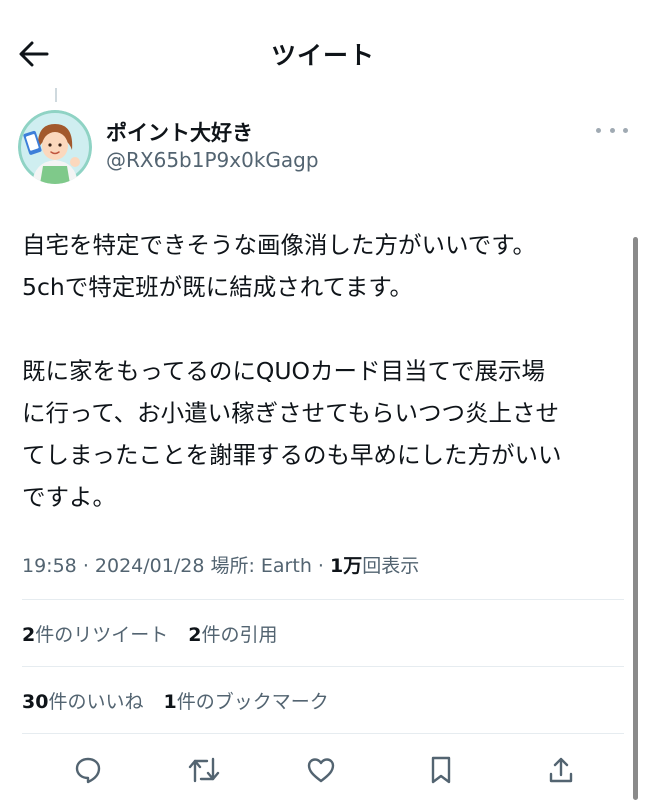 This screenshot has width=646, height=800. I want to click on tweet-time: 19:58, so click(49, 566).